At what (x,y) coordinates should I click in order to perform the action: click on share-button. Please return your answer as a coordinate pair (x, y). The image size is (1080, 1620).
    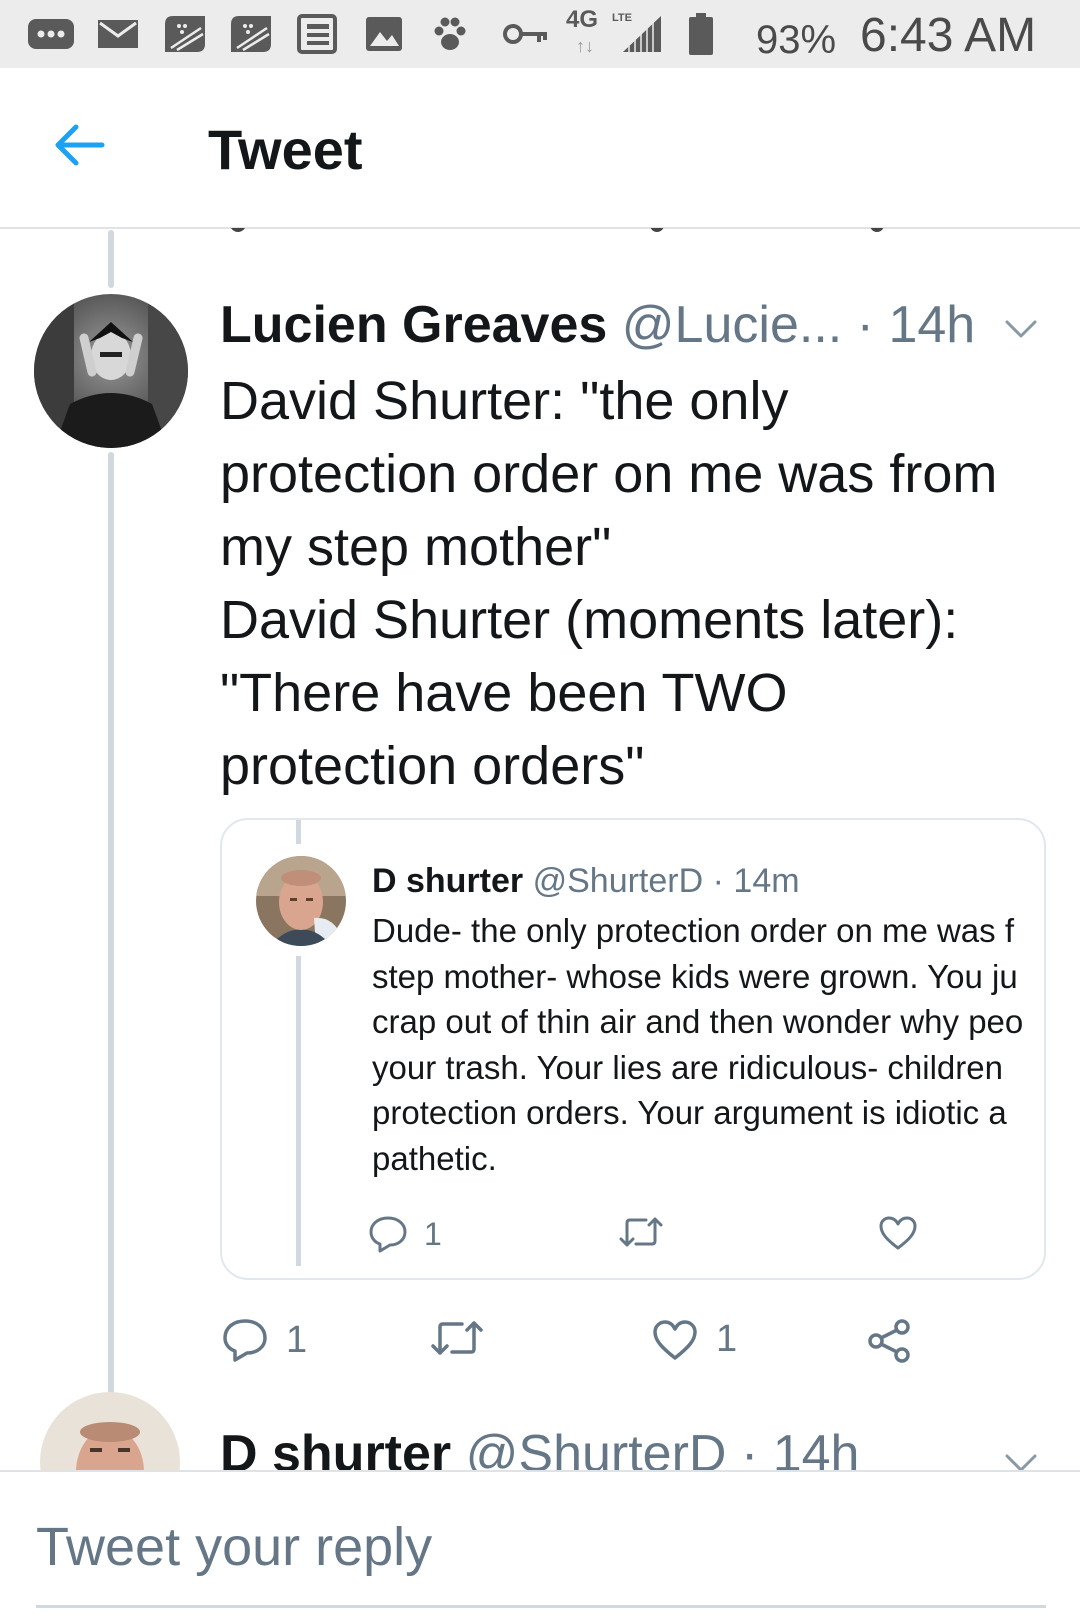
    Looking at the image, I should click on (889, 1341).